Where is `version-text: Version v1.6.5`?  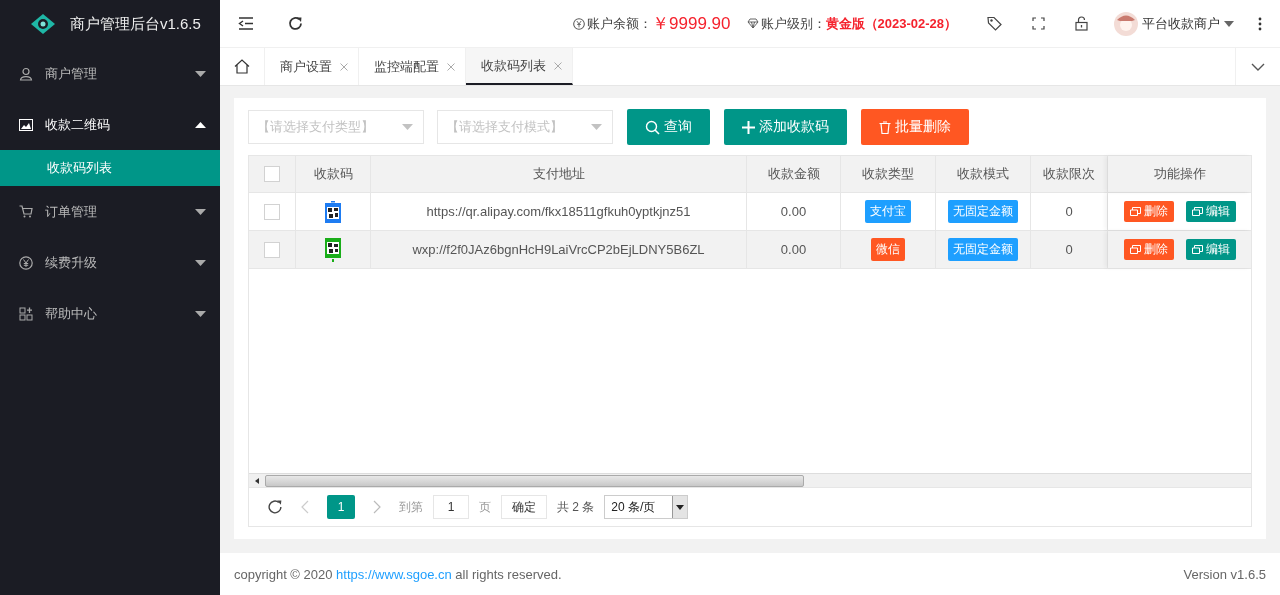 version-text: Version v1.6.5 is located at coordinates (1224, 574).